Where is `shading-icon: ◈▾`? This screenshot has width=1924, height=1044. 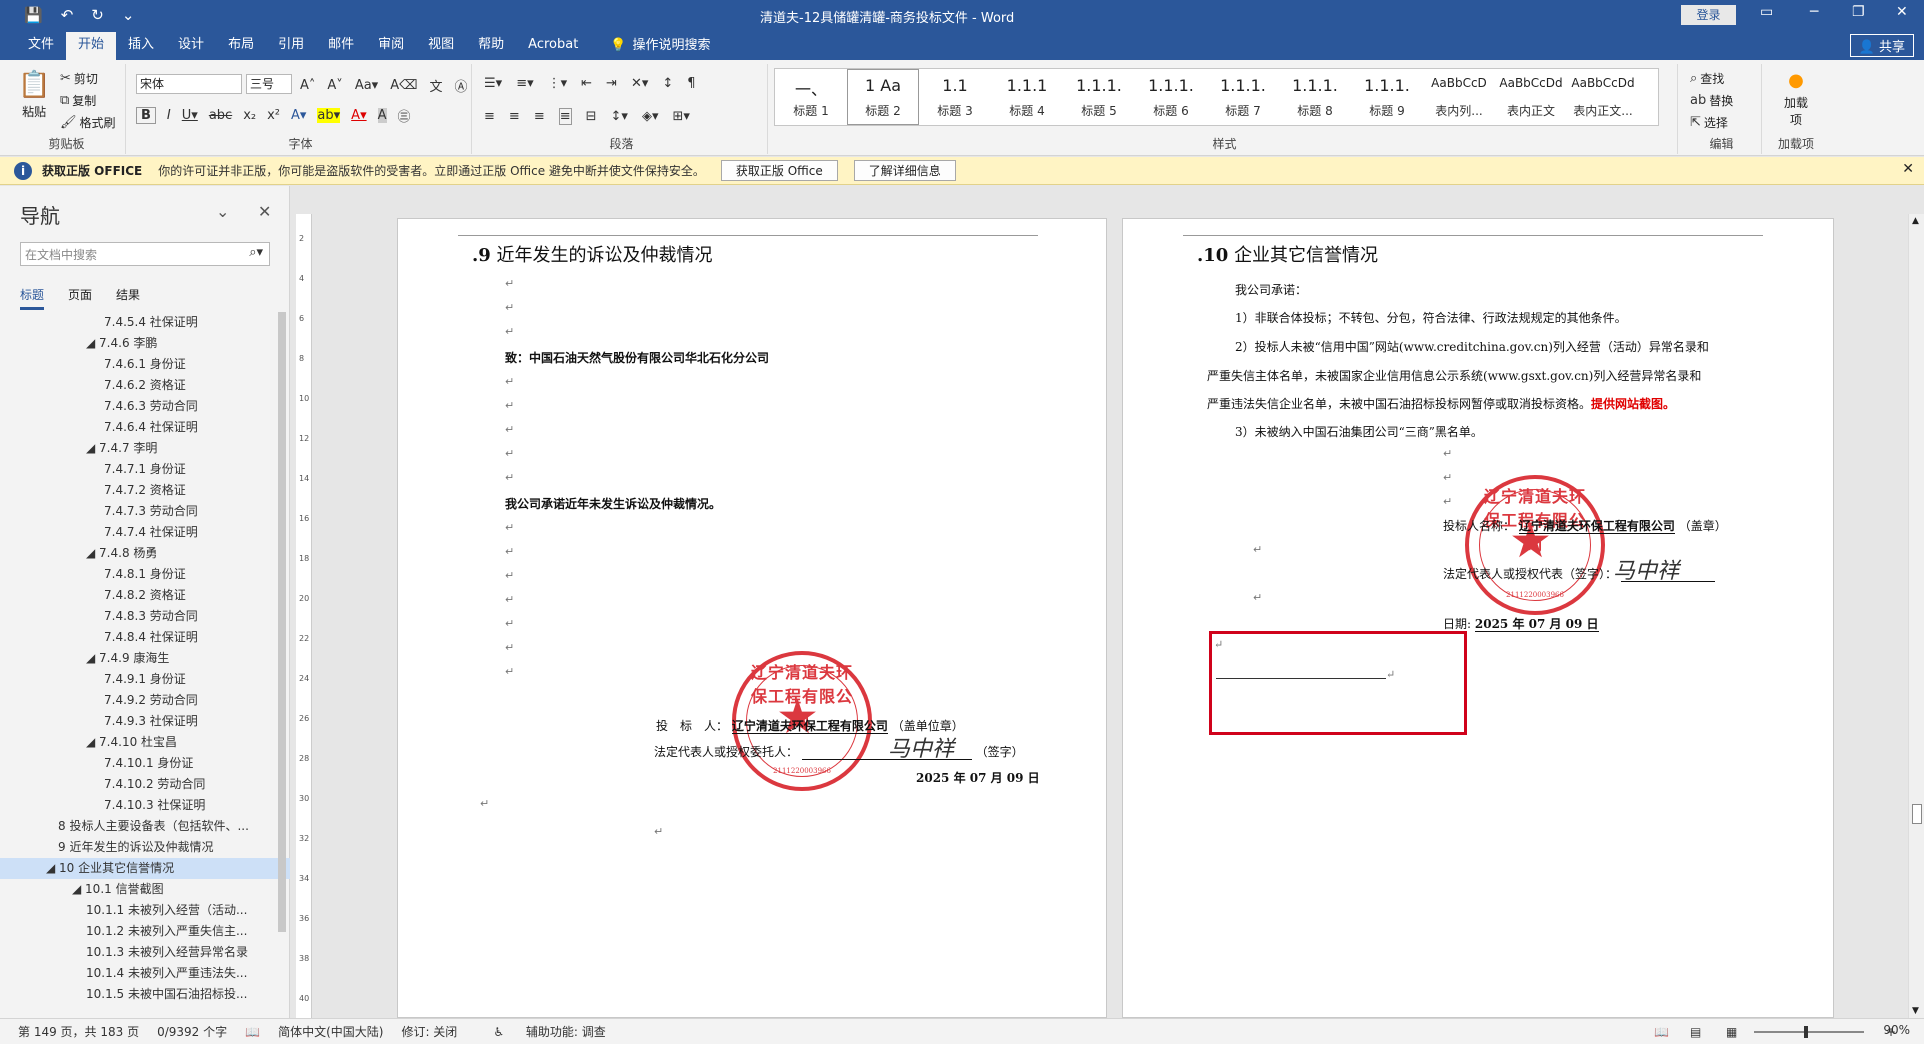 shading-icon: ◈▾ is located at coordinates (650, 116).